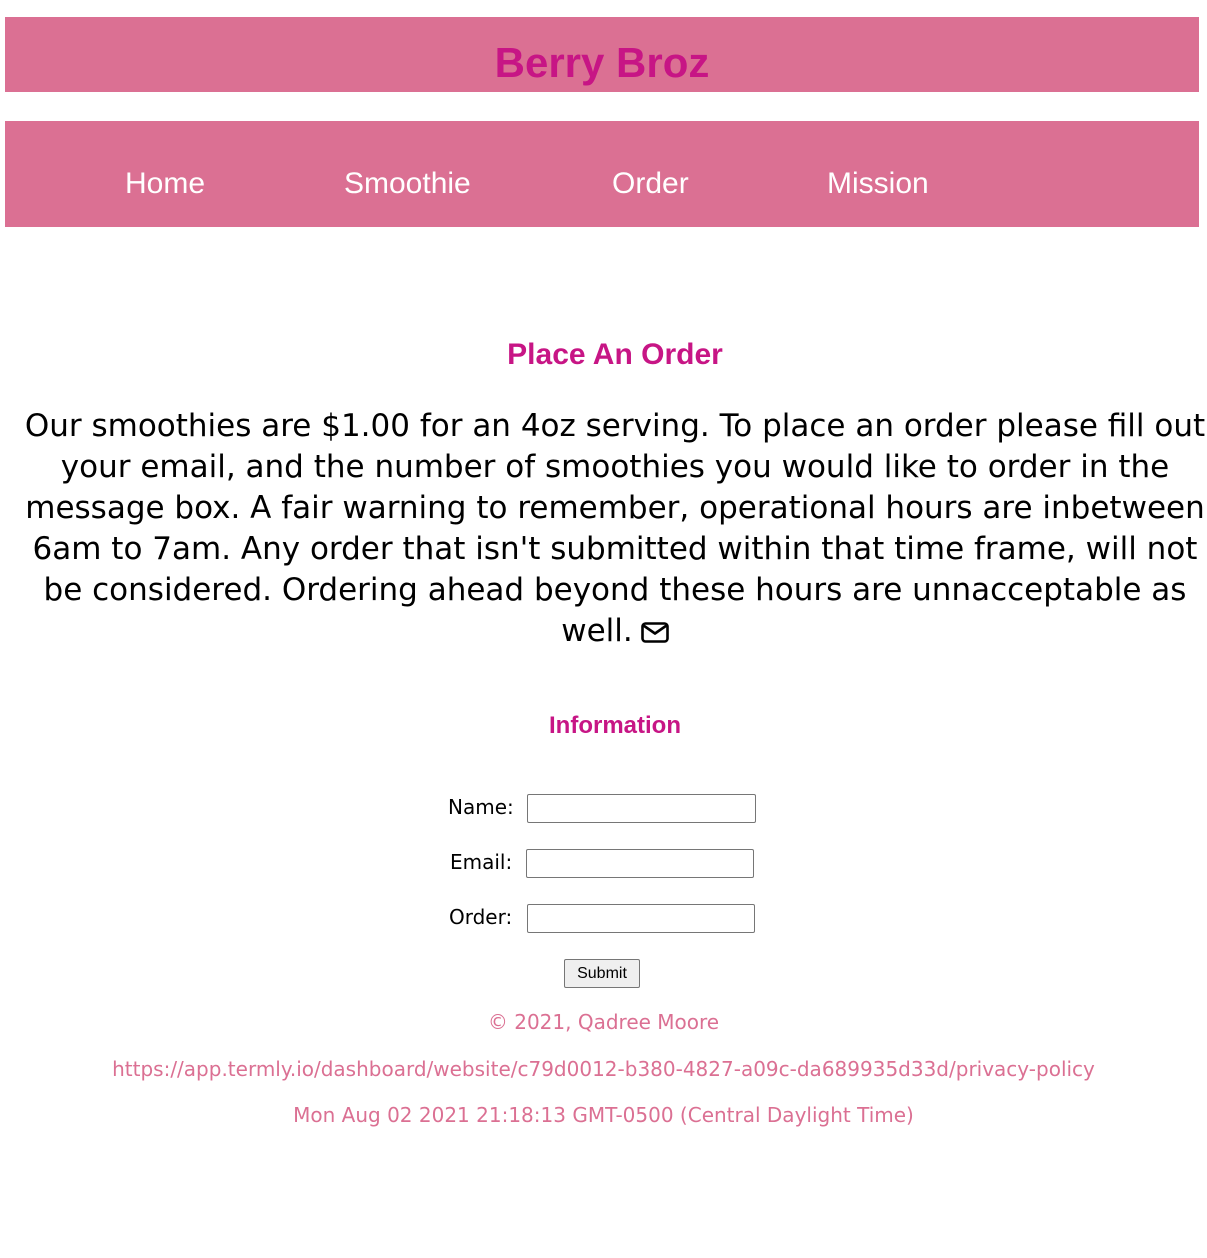  What do you see at coordinates (481, 917) in the screenshot?
I see `order-label: Order:` at bounding box center [481, 917].